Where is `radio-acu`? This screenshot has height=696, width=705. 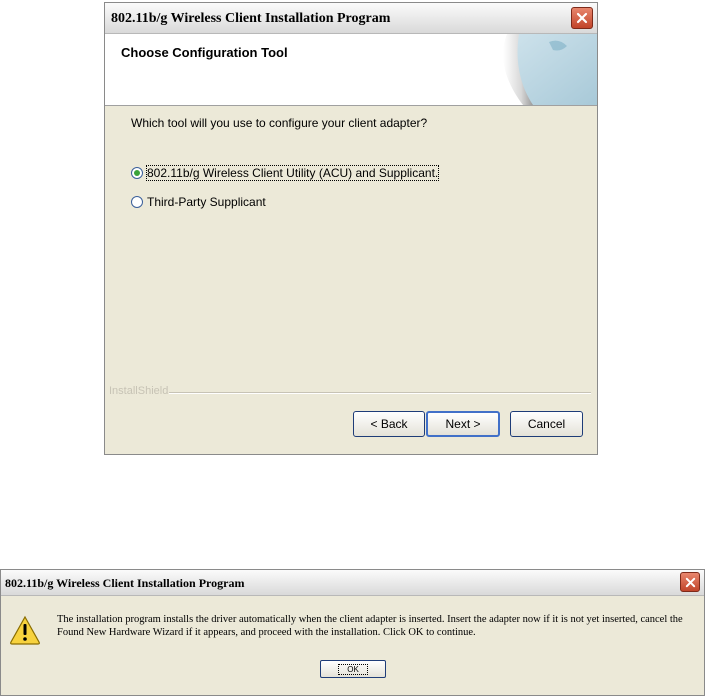 radio-acu is located at coordinates (137, 173).